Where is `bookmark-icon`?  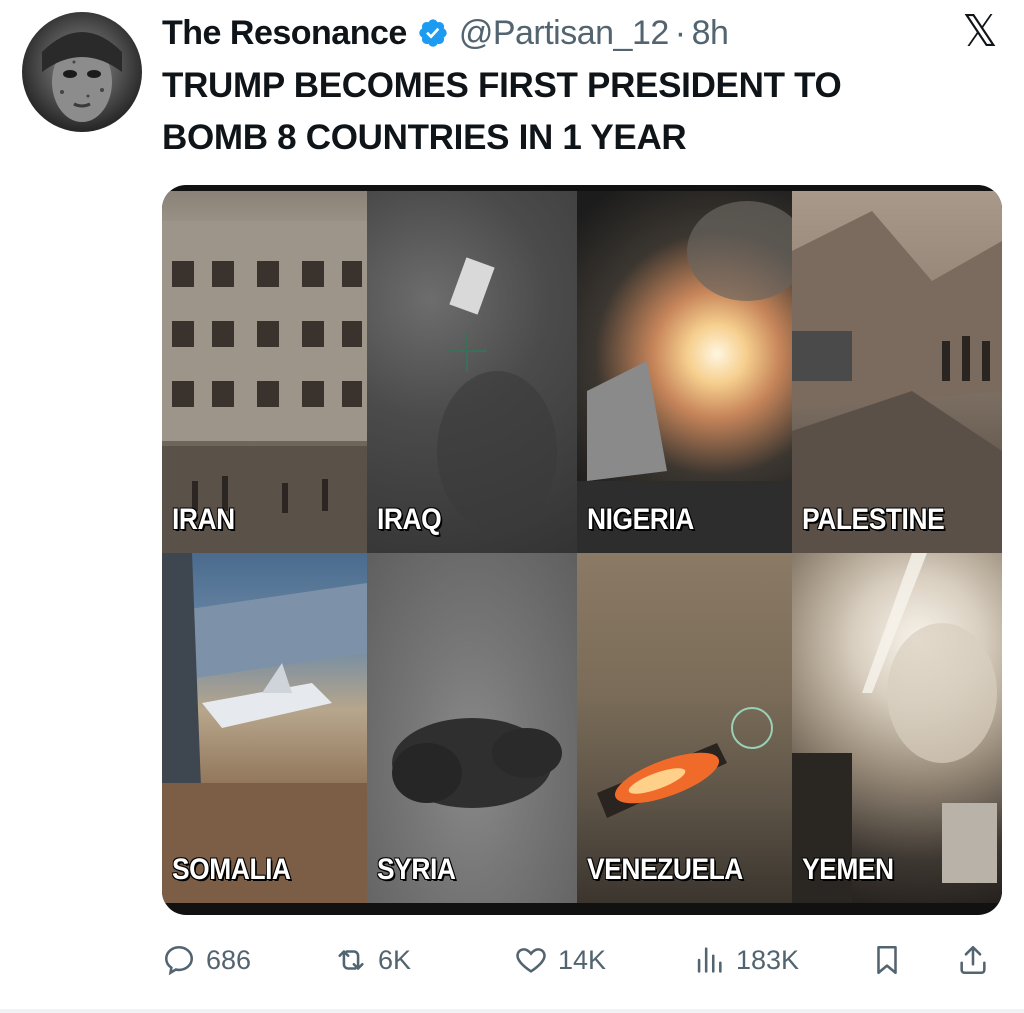 bookmark-icon is located at coordinates (887, 960).